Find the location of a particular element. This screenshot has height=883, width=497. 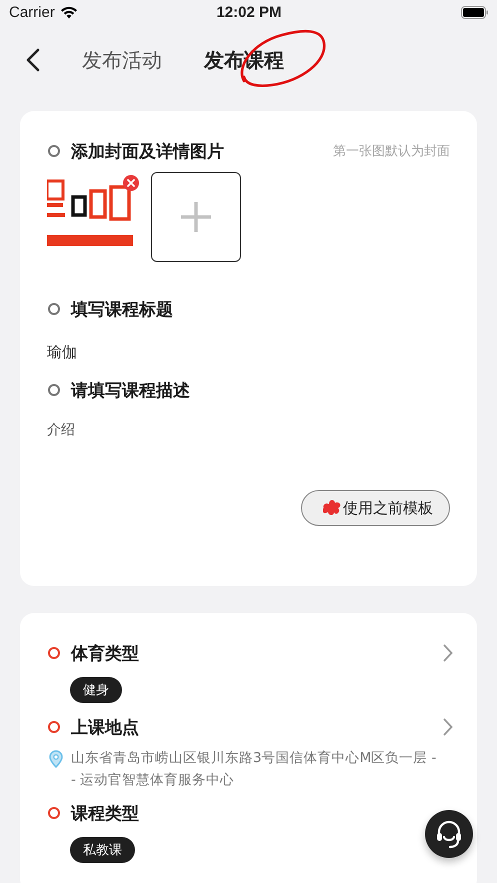

carrier-label: Carrier is located at coordinates (32, 12).